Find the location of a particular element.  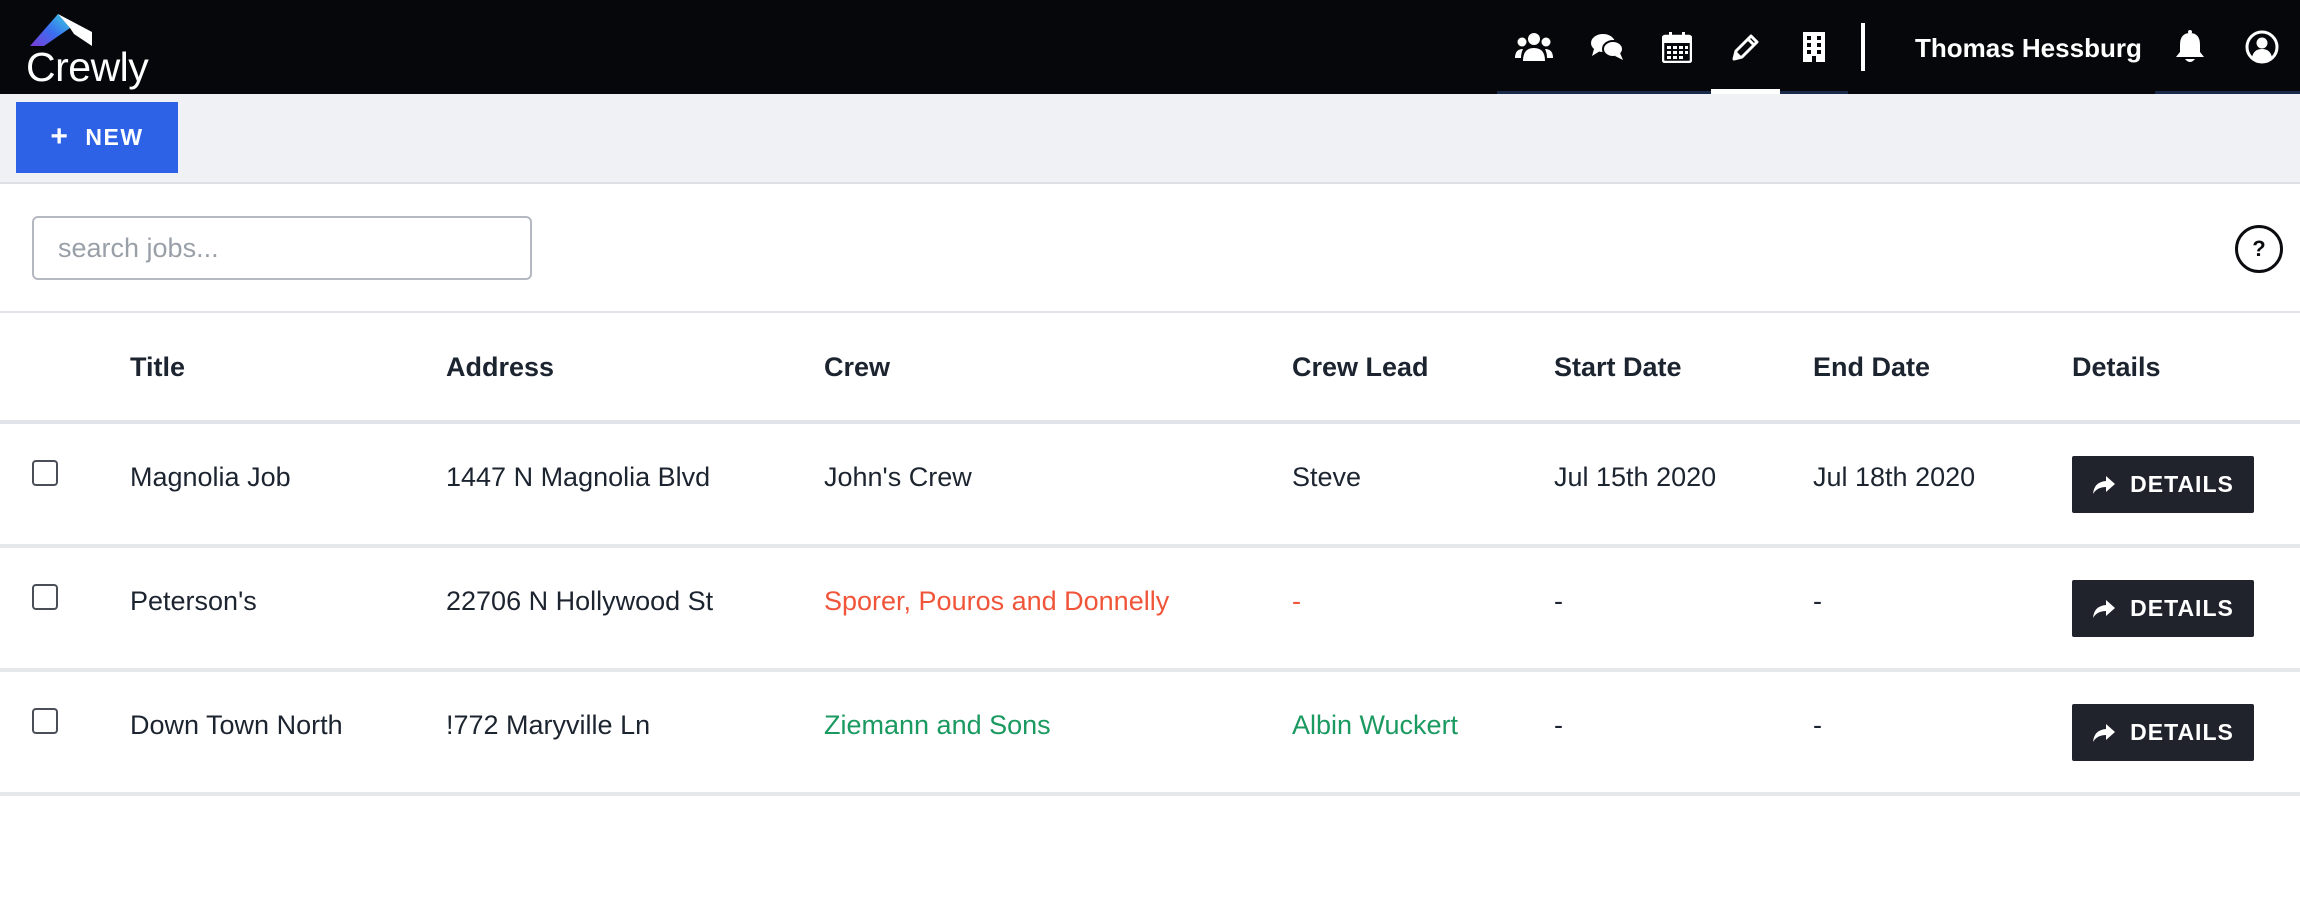

row-divider is located at coordinates (1150, 794).